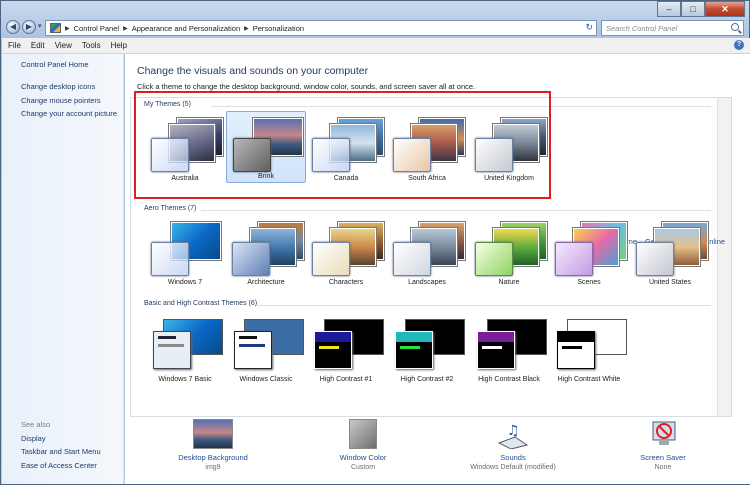  I want to click on theme-name: High Contrast Black, so click(509, 379).